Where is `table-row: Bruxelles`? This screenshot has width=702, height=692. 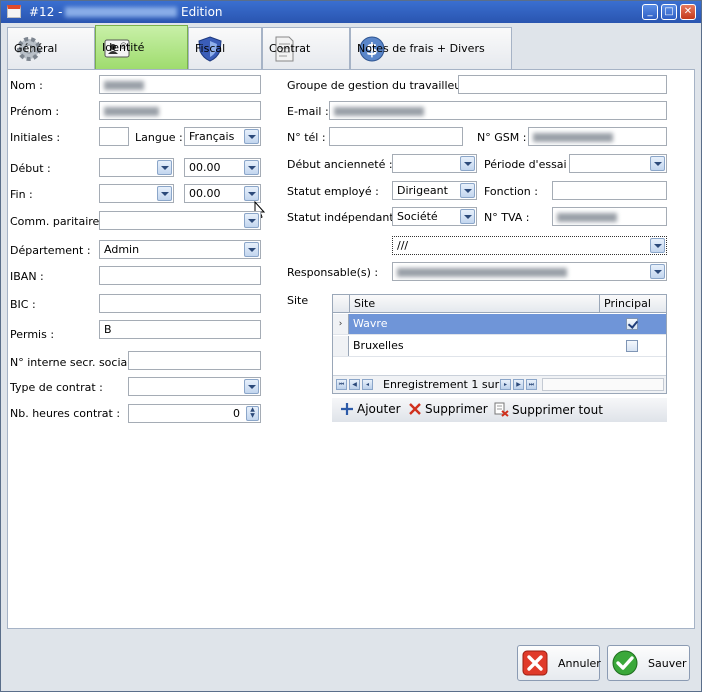
table-row: Bruxelles is located at coordinates (499, 346).